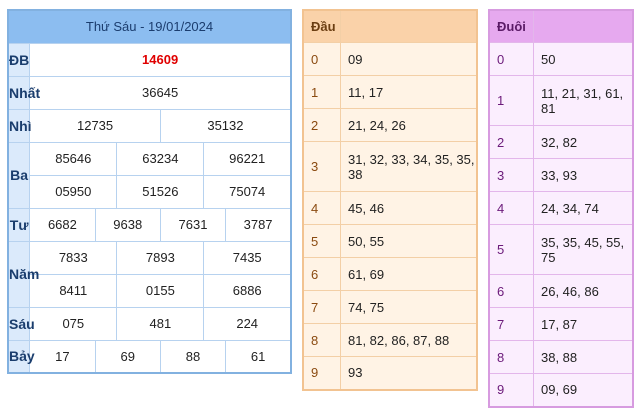 The width and height of the screenshot is (641, 410). I want to click on tail-values: 11, 21, 31, 61, 81, so click(583, 100).